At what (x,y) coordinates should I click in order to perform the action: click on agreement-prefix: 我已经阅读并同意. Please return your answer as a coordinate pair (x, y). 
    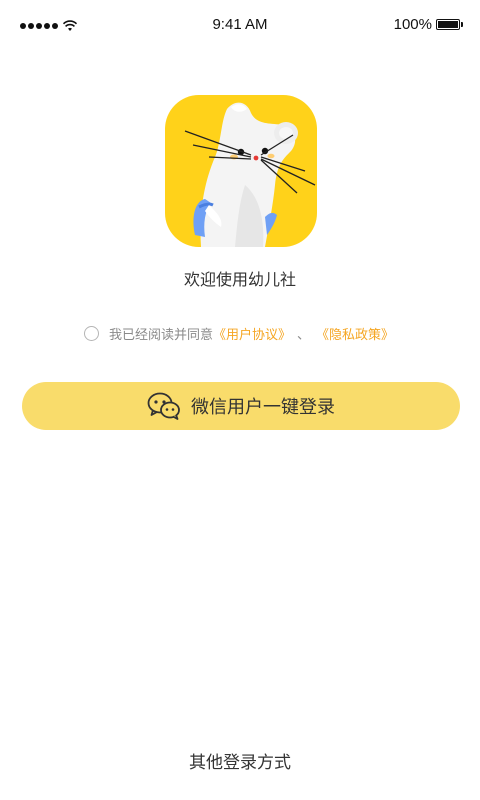
    Looking at the image, I should click on (161, 335).